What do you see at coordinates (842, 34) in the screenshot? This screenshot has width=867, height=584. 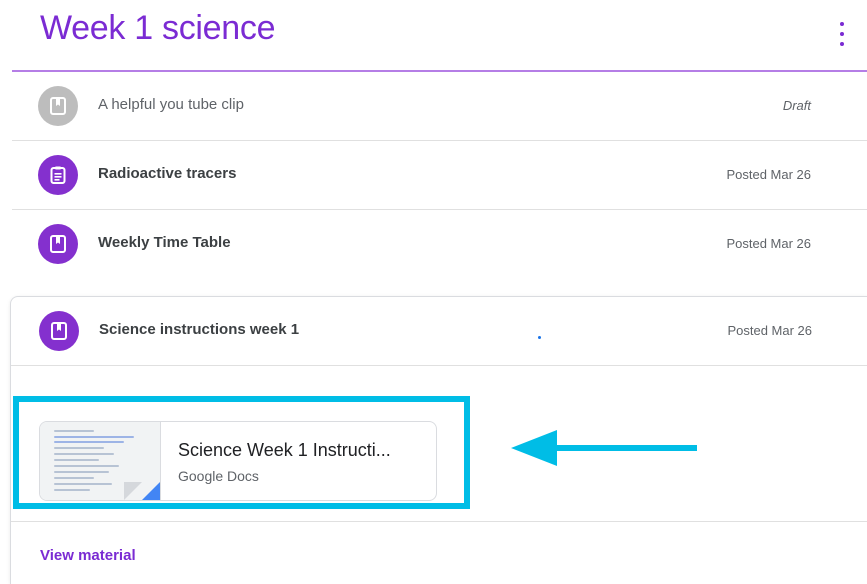 I see `more-options-icon` at bounding box center [842, 34].